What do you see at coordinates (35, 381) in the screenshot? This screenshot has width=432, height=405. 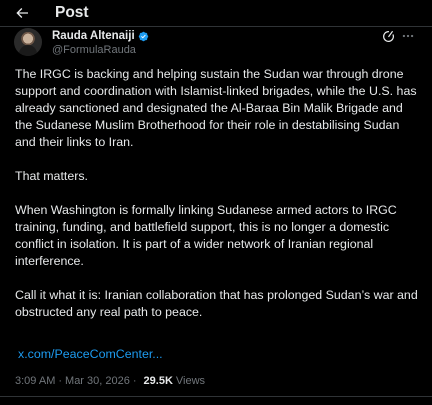 I see `post-time: 3:09 AM` at bounding box center [35, 381].